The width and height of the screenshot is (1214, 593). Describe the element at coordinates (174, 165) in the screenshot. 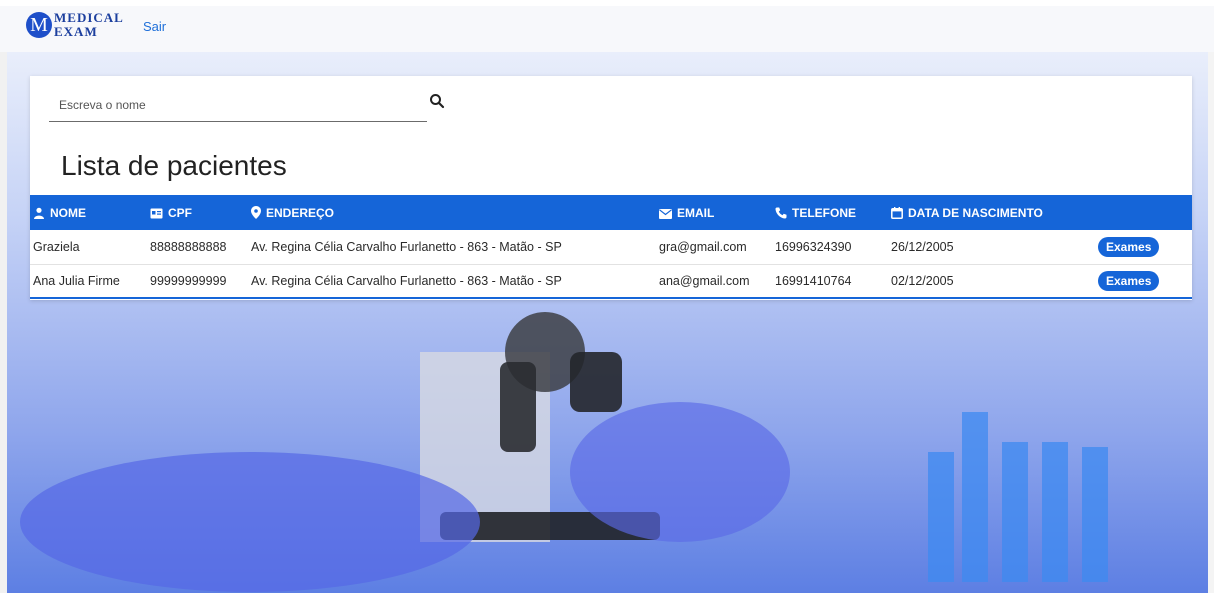

I see `page-title: Lista de pacientes` at that location.